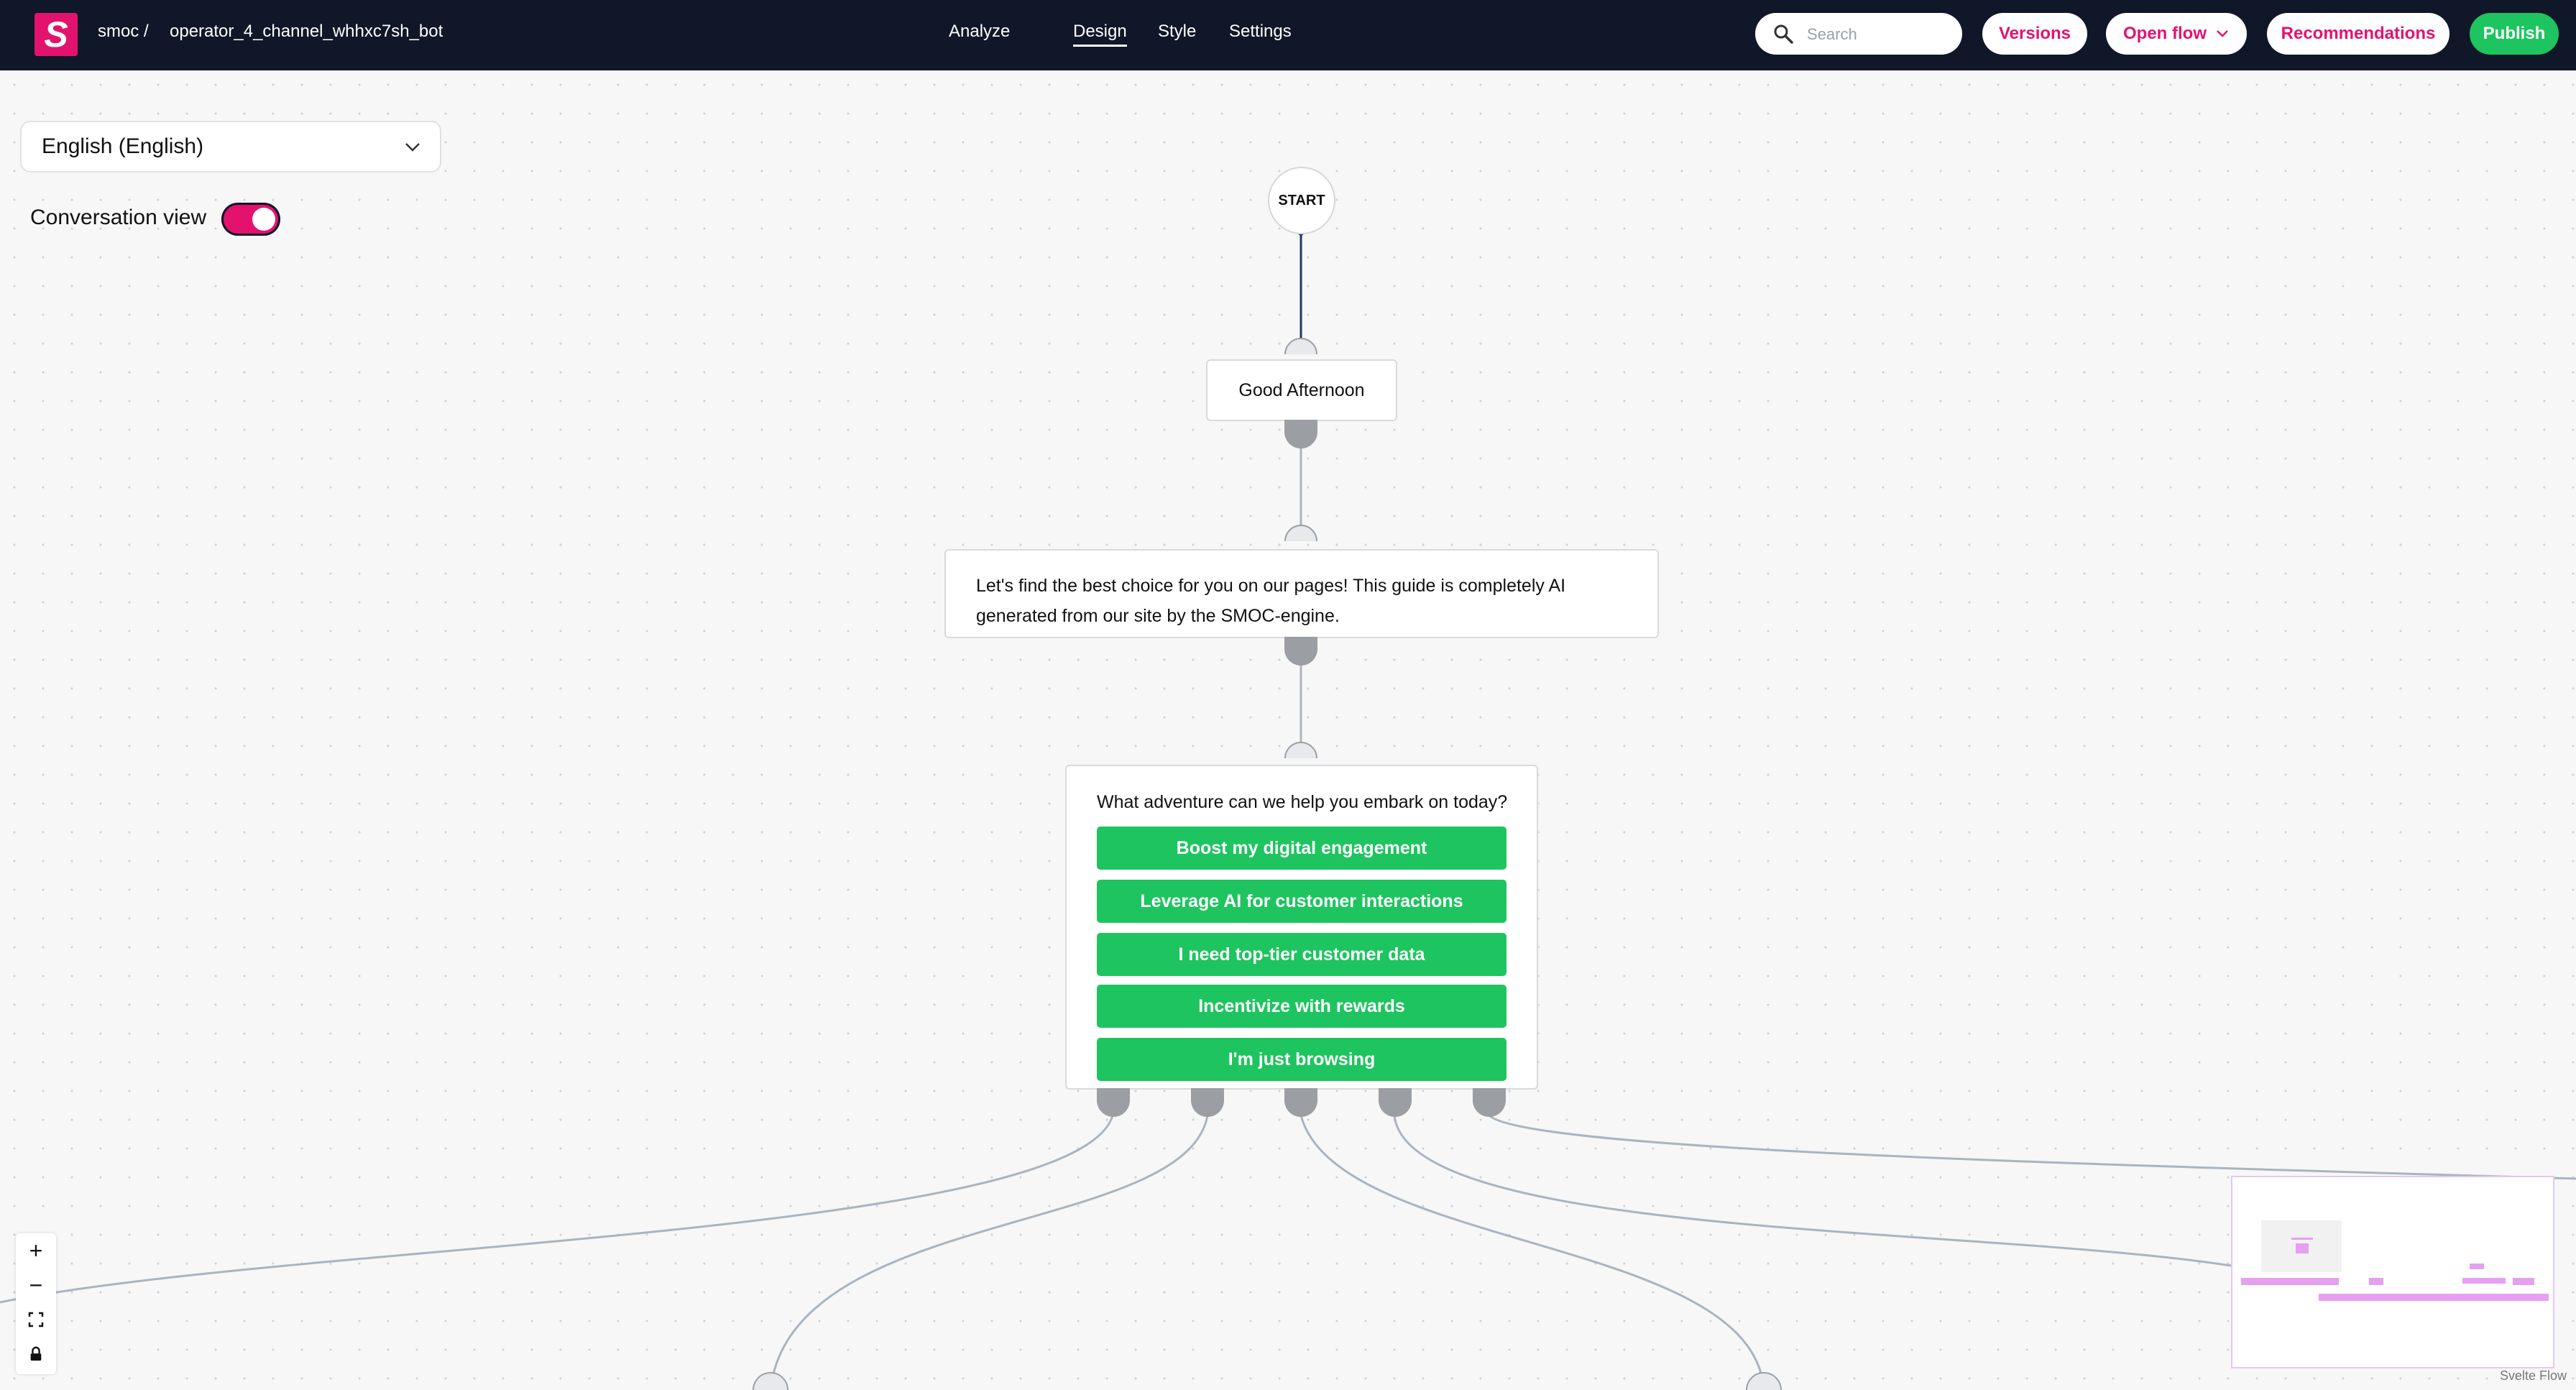 The image size is (2576, 1390). I want to click on nav-analyze: Analyze, so click(979, 32).